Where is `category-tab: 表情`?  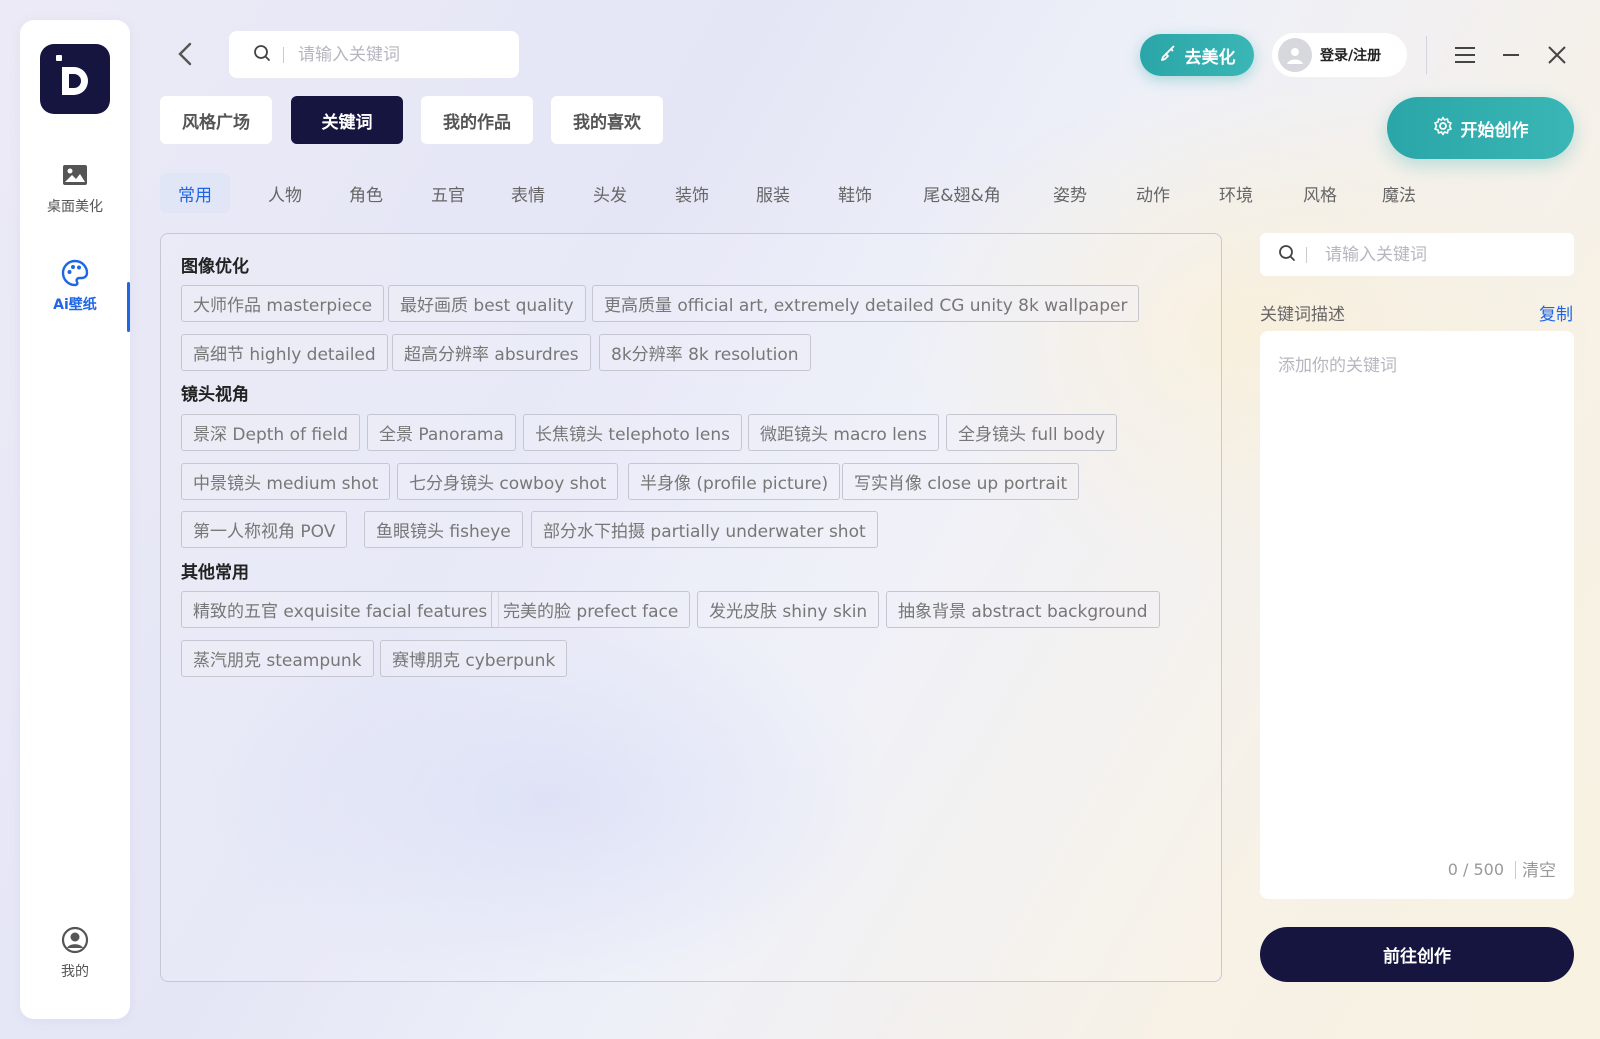
category-tab: 表情 is located at coordinates (528, 193).